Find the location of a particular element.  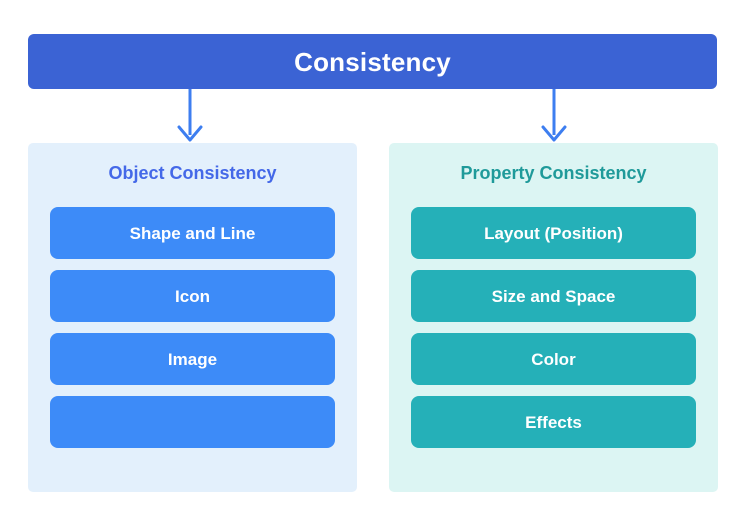

arrow-to-property-consistency is located at coordinates (554, 115).